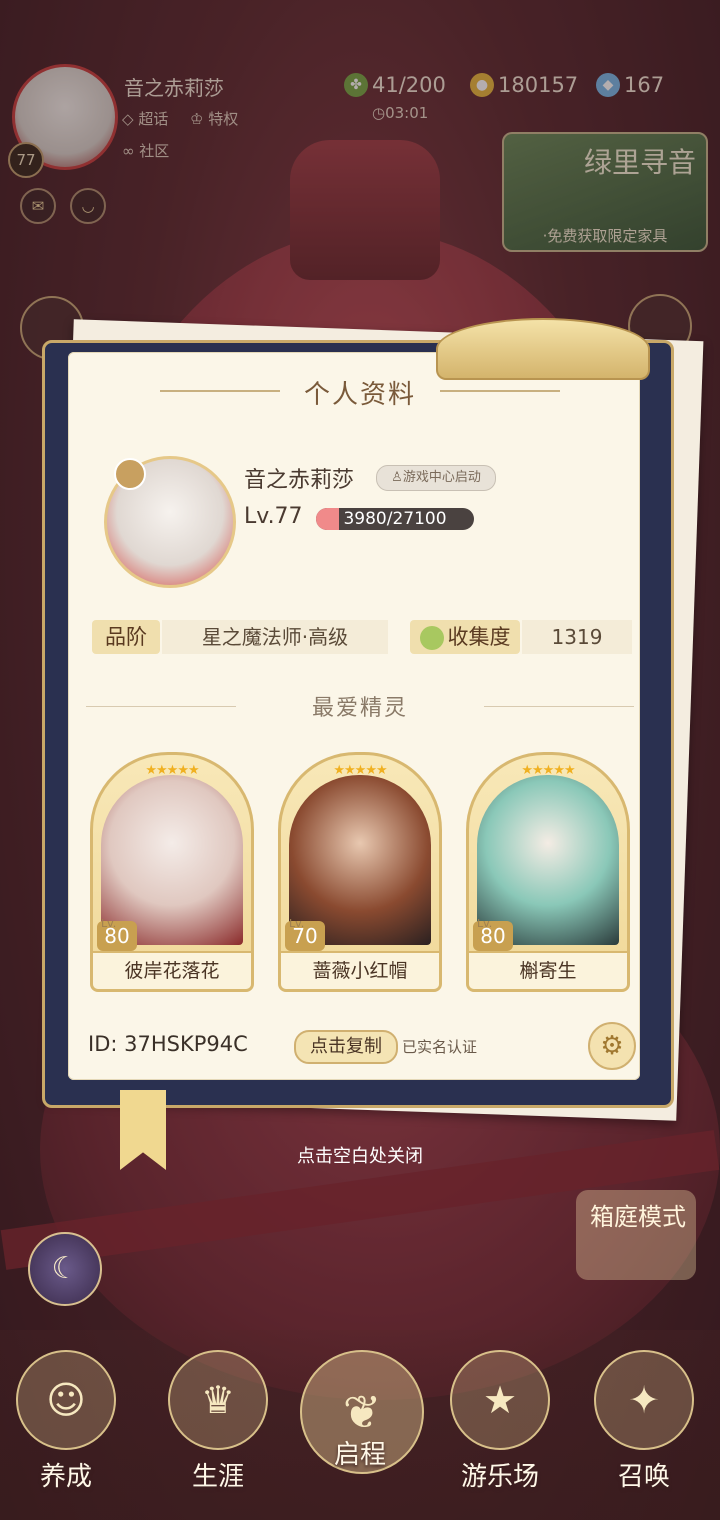 The image size is (720, 1520). I want to click on settings-button: ⚙, so click(612, 1046).